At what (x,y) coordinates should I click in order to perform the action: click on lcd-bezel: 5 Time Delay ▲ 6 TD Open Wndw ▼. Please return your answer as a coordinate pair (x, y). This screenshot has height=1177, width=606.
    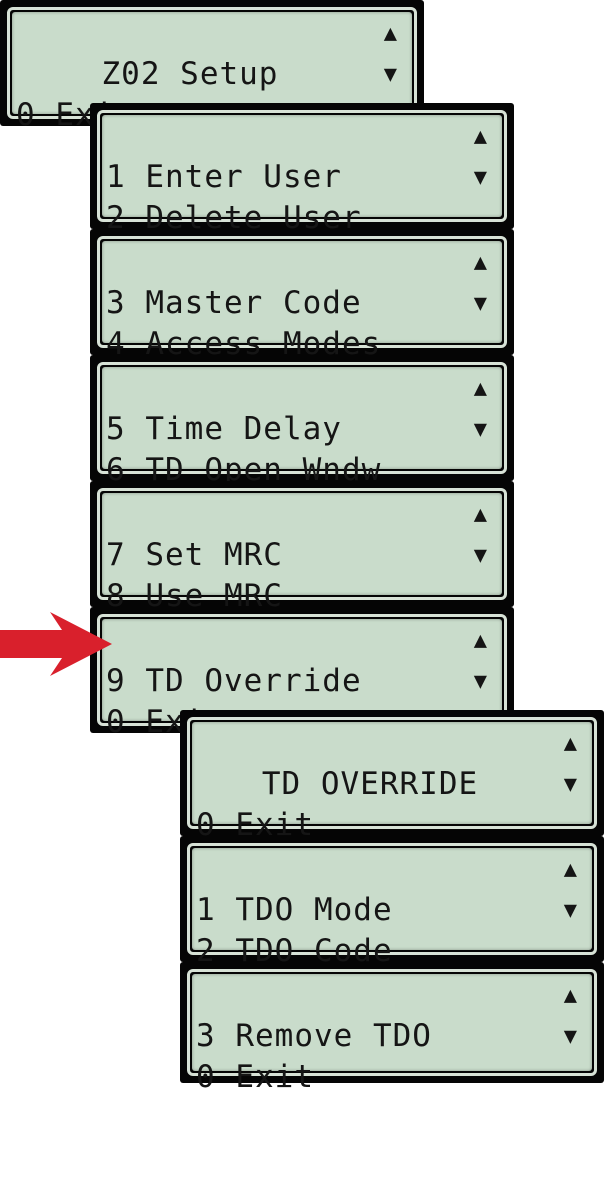
    Looking at the image, I should click on (302, 425).